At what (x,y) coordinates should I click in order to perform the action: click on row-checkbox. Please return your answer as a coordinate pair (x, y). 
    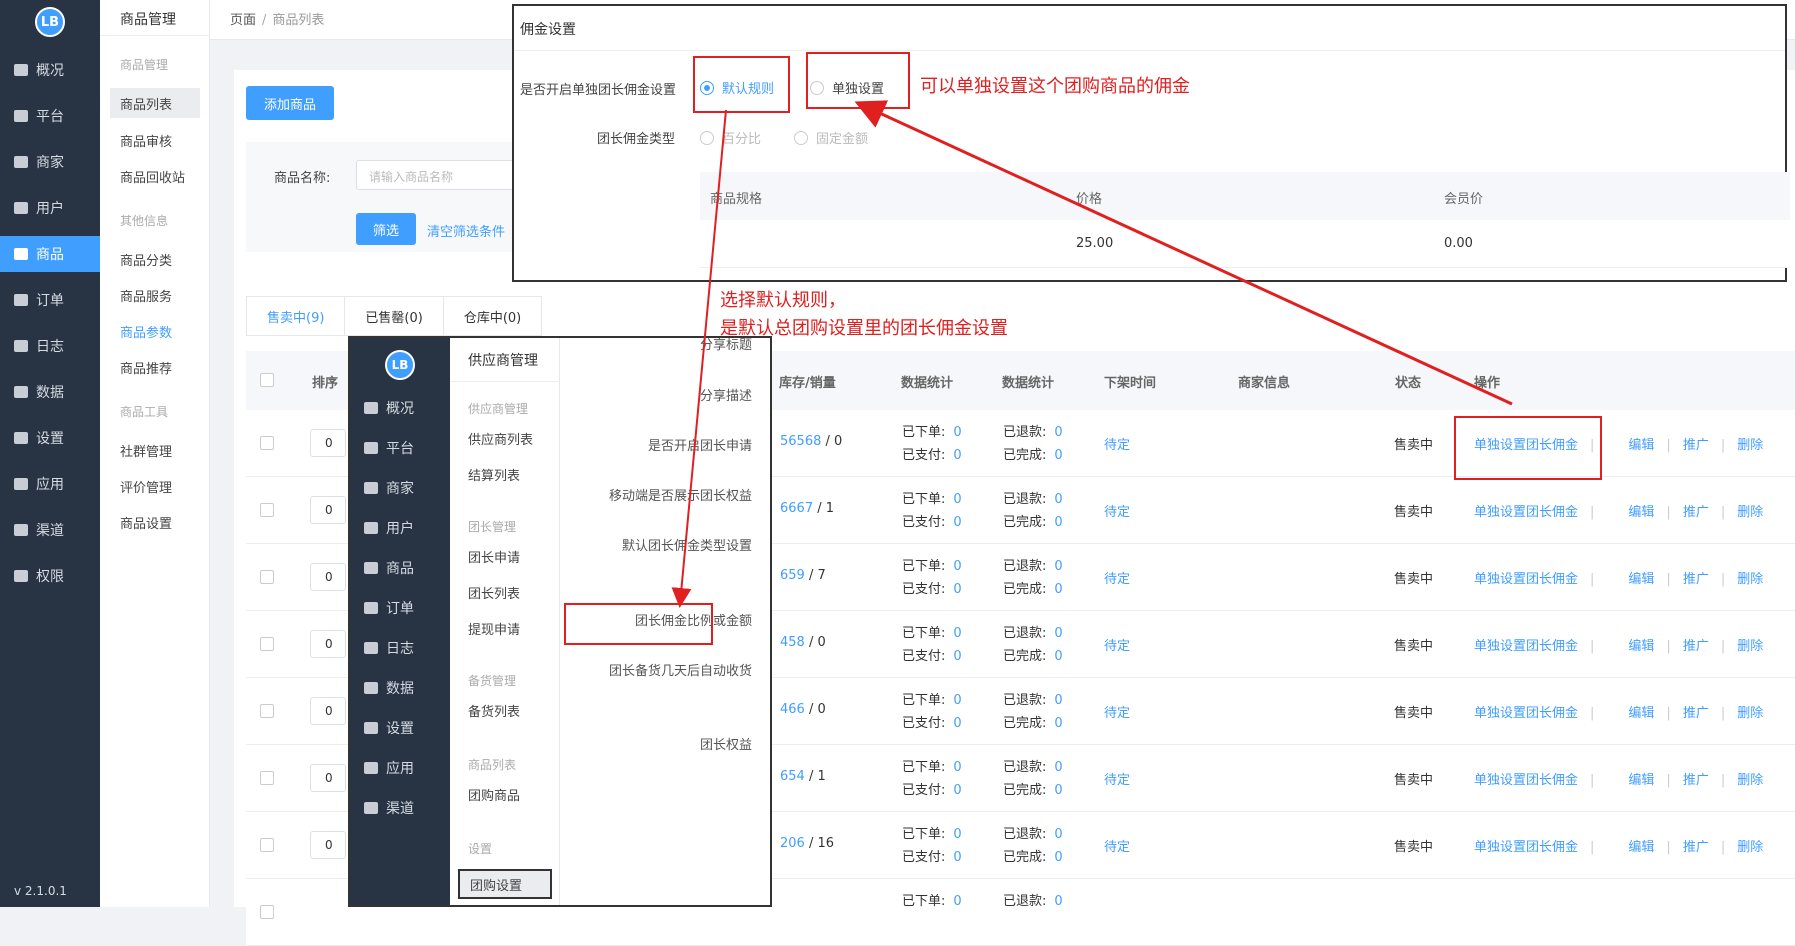
    Looking at the image, I should click on (267, 912).